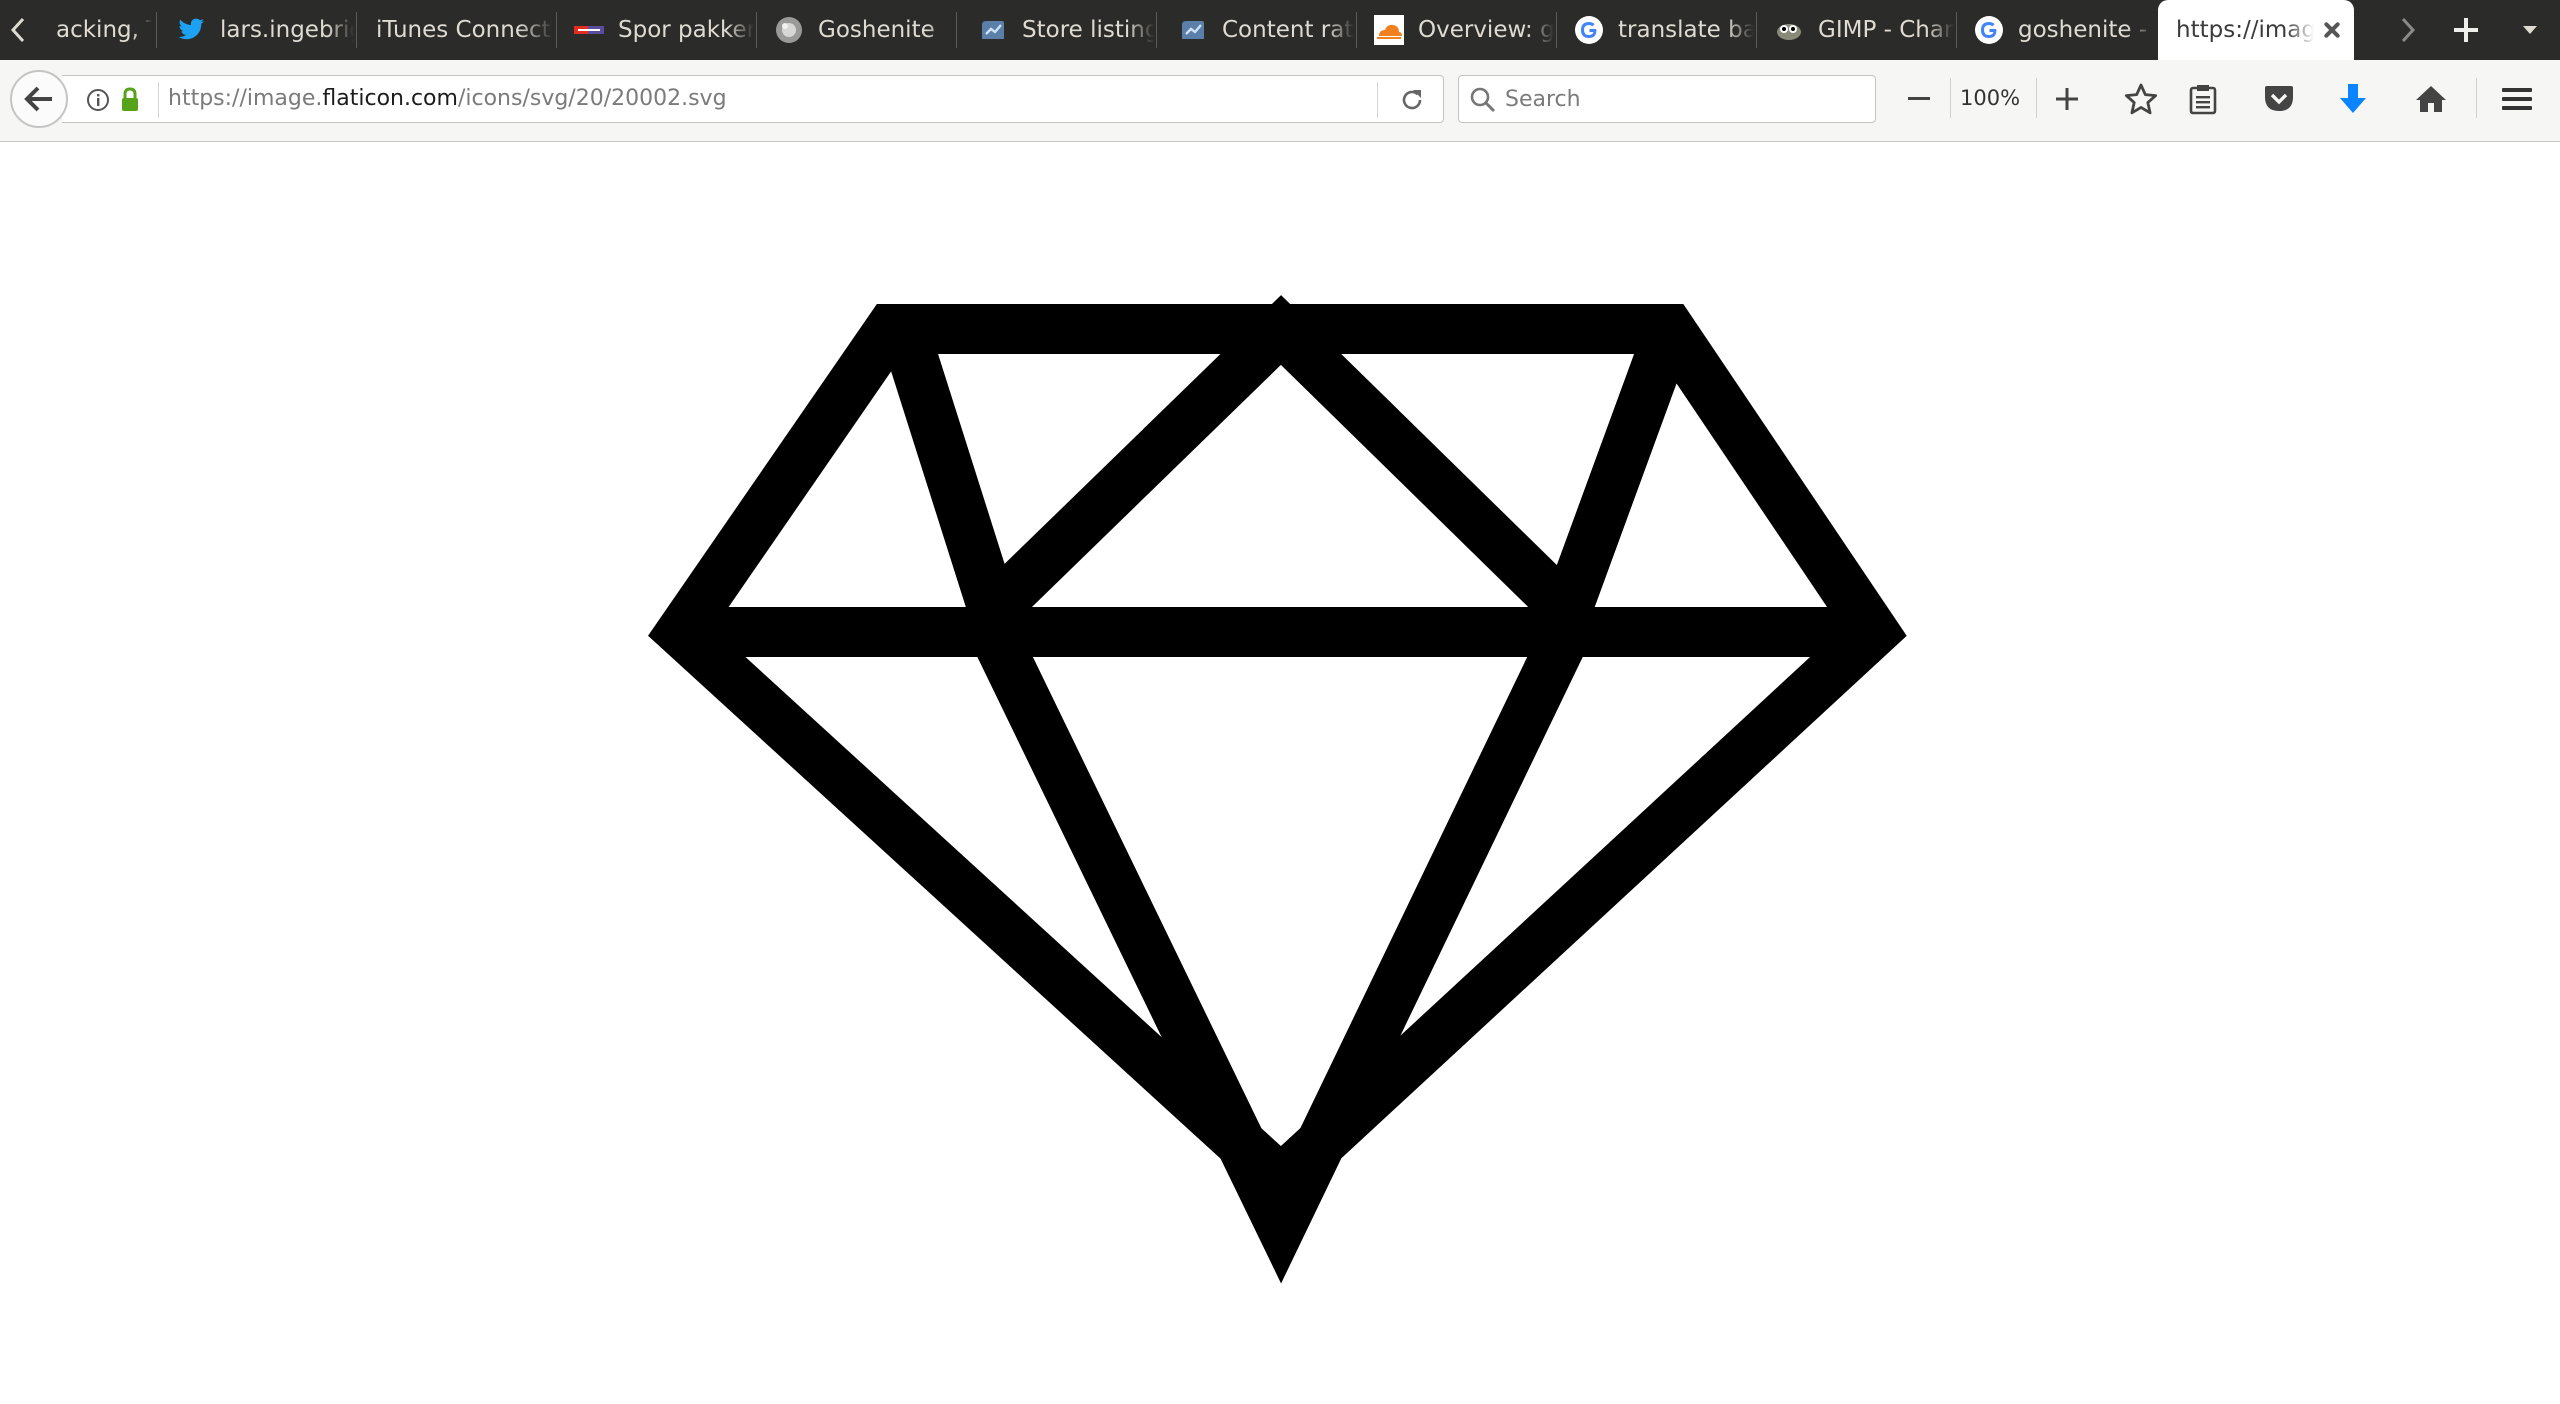 Image resolution: width=2560 pixels, height=1404 pixels. Describe the element at coordinates (1088, 30) in the screenshot. I see `tab-label: Store listing` at that location.